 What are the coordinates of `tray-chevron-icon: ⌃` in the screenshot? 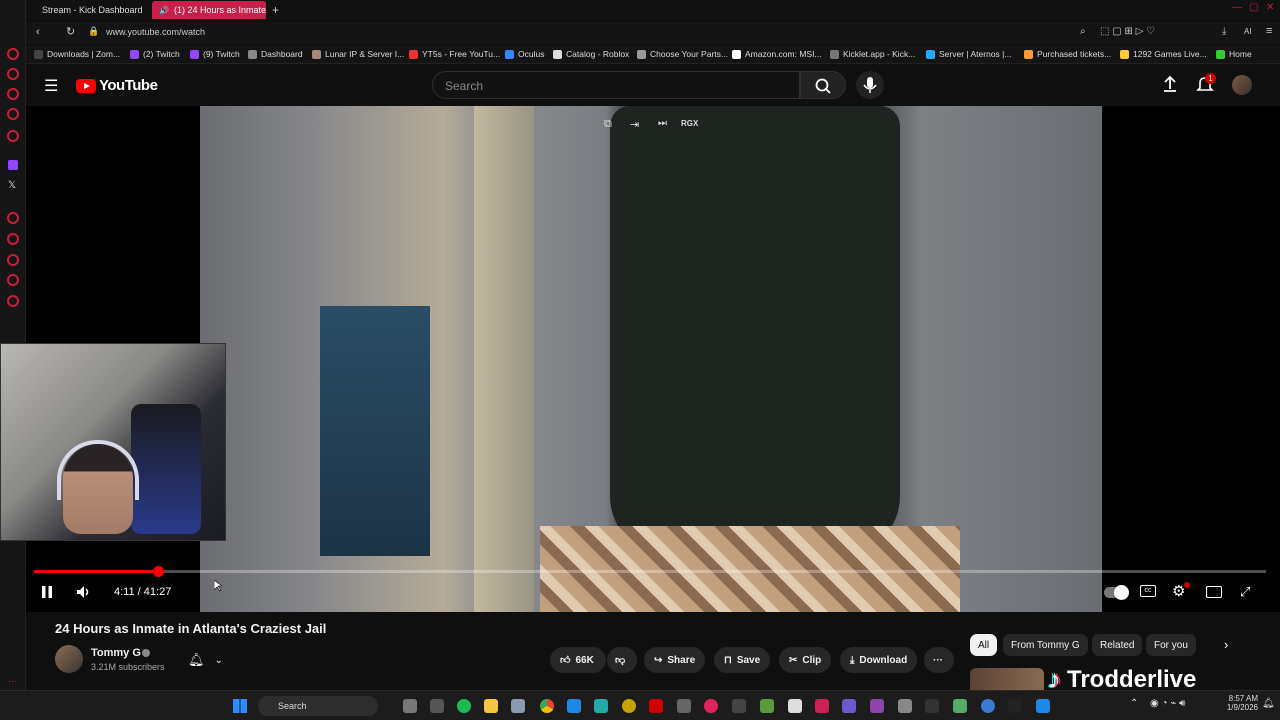 It's located at (1134, 703).